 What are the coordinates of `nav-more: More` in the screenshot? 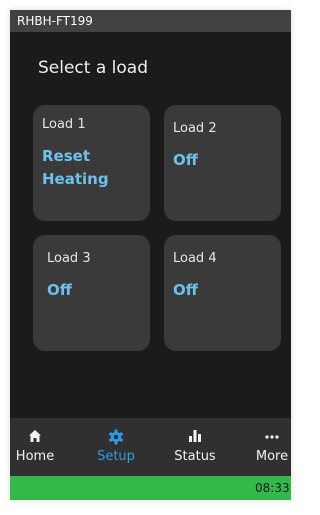 It's located at (266, 447).